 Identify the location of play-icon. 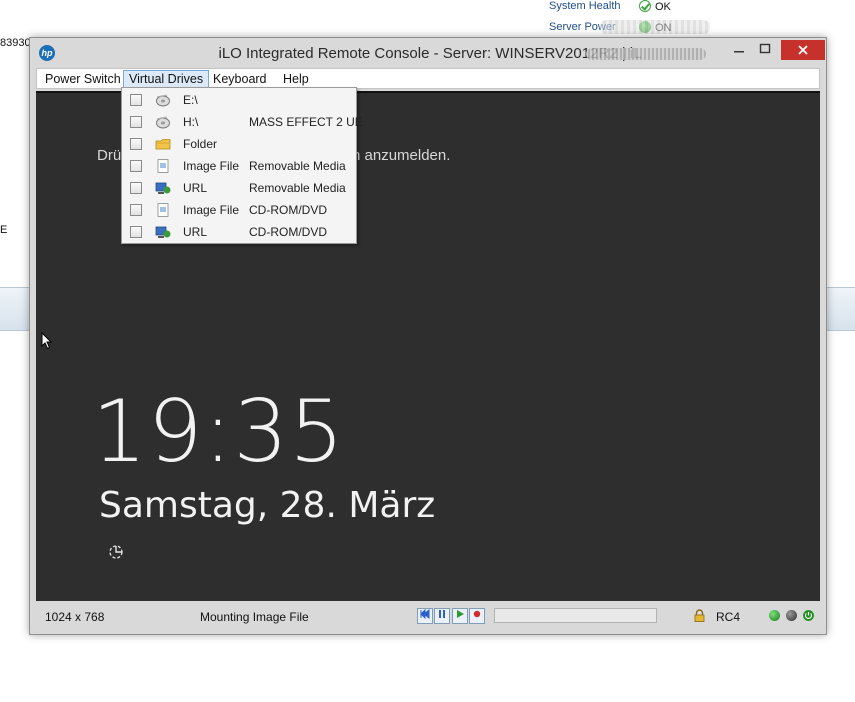
(460, 614).